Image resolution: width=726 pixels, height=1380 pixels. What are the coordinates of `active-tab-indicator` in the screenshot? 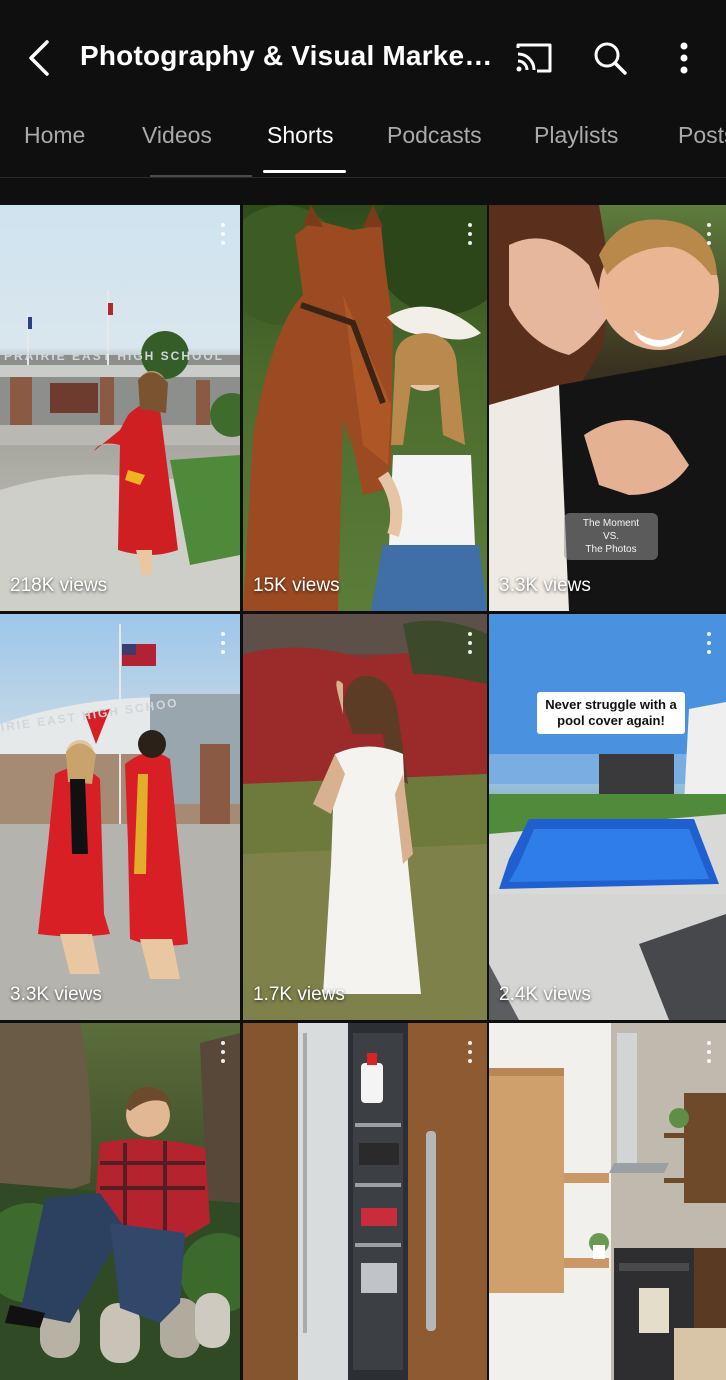 It's located at (304, 171).